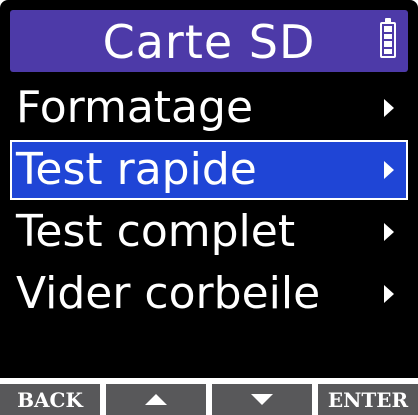 The width and height of the screenshot is (418, 415). What do you see at coordinates (136, 169) in the screenshot?
I see `menu-item-label: Test rapide` at bounding box center [136, 169].